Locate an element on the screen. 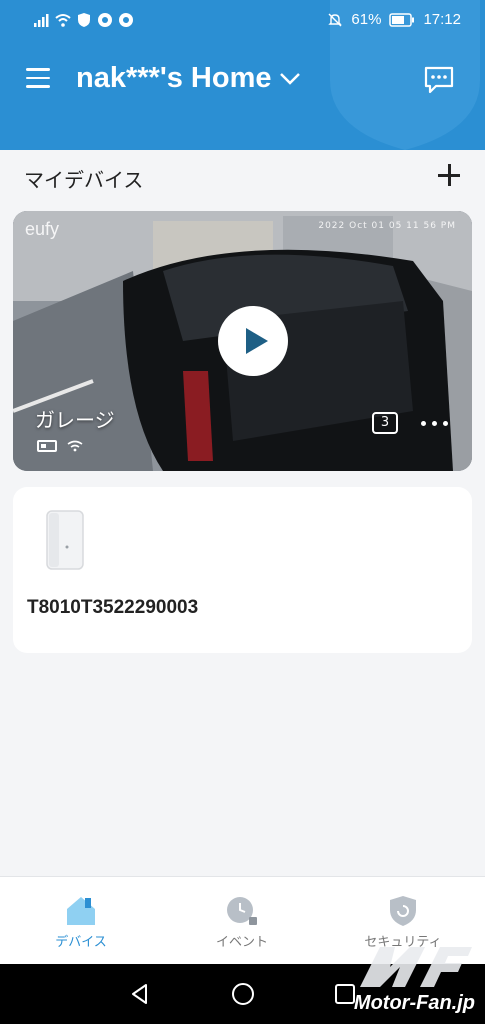  camera-status-icons is located at coordinates (60, 446).